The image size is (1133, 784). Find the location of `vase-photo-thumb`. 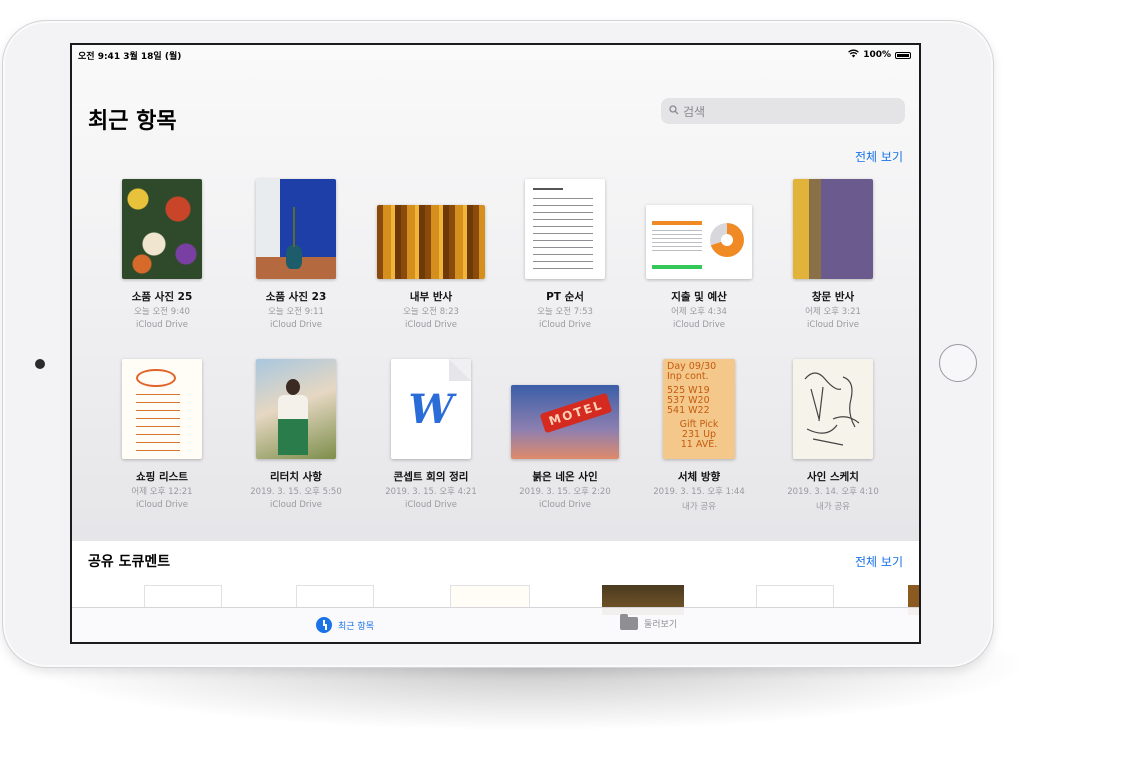

vase-photo-thumb is located at coordinates (296, 229).